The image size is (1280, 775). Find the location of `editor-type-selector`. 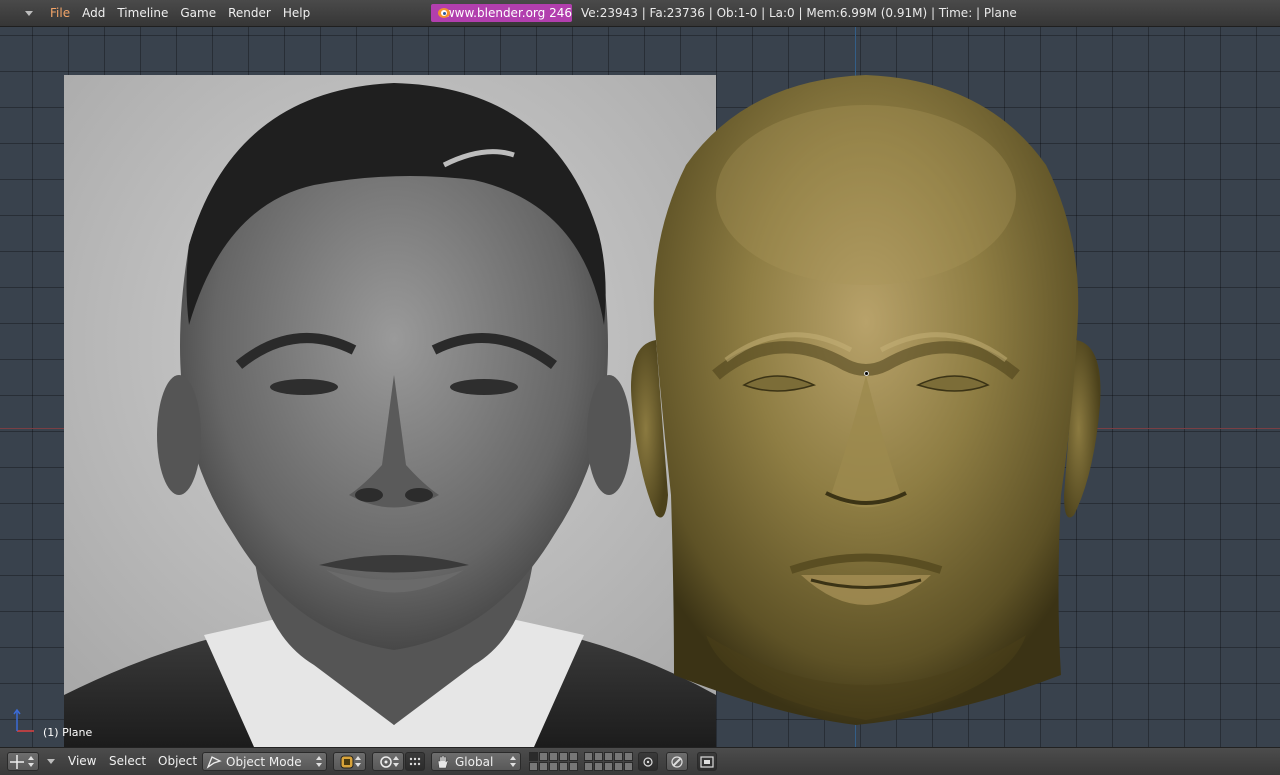

editor-type-selector is located at coordinates (29, 13).